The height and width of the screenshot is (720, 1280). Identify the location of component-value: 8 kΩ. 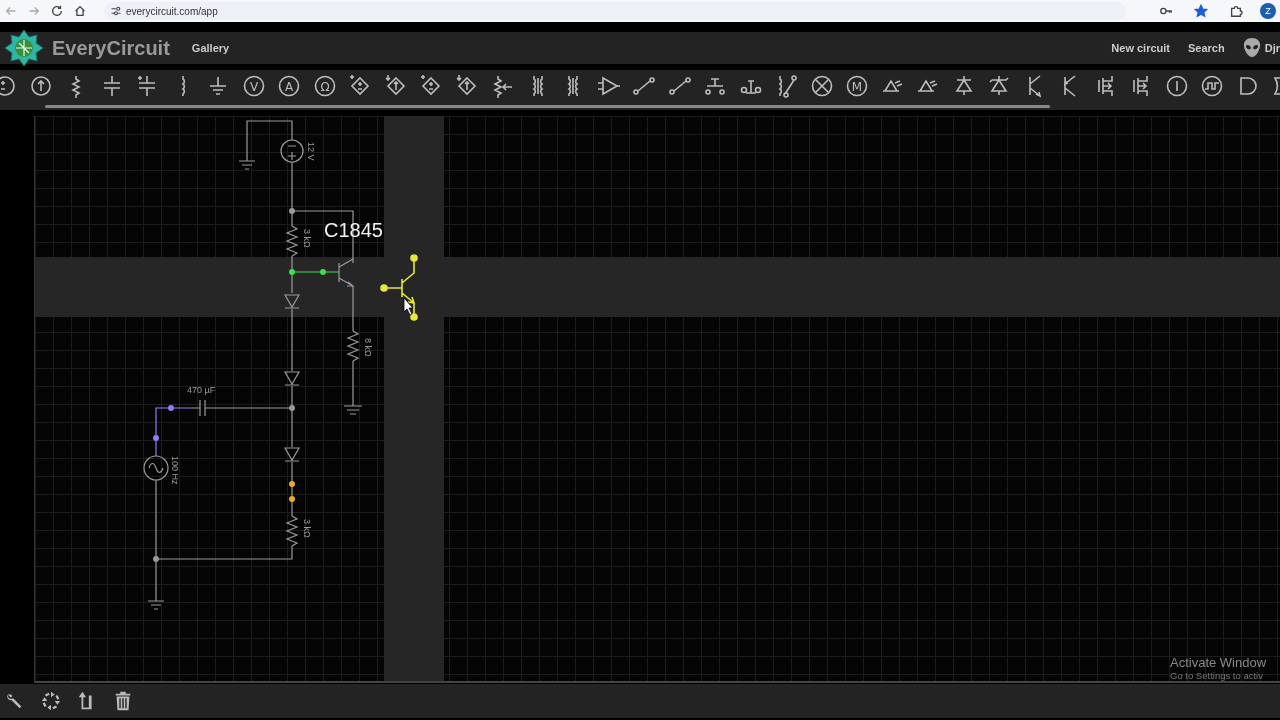
(368, 347).